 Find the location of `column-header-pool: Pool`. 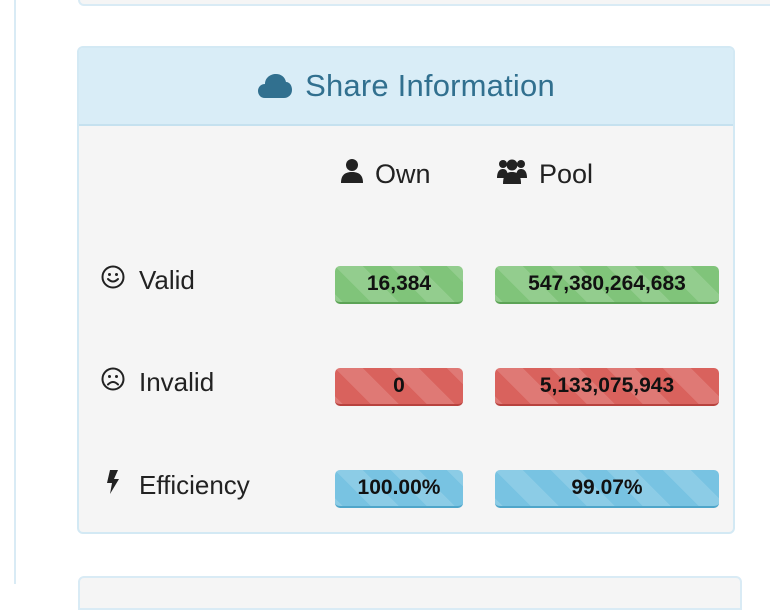

column-header-pool: Pool is located at coordinates (545, 174).